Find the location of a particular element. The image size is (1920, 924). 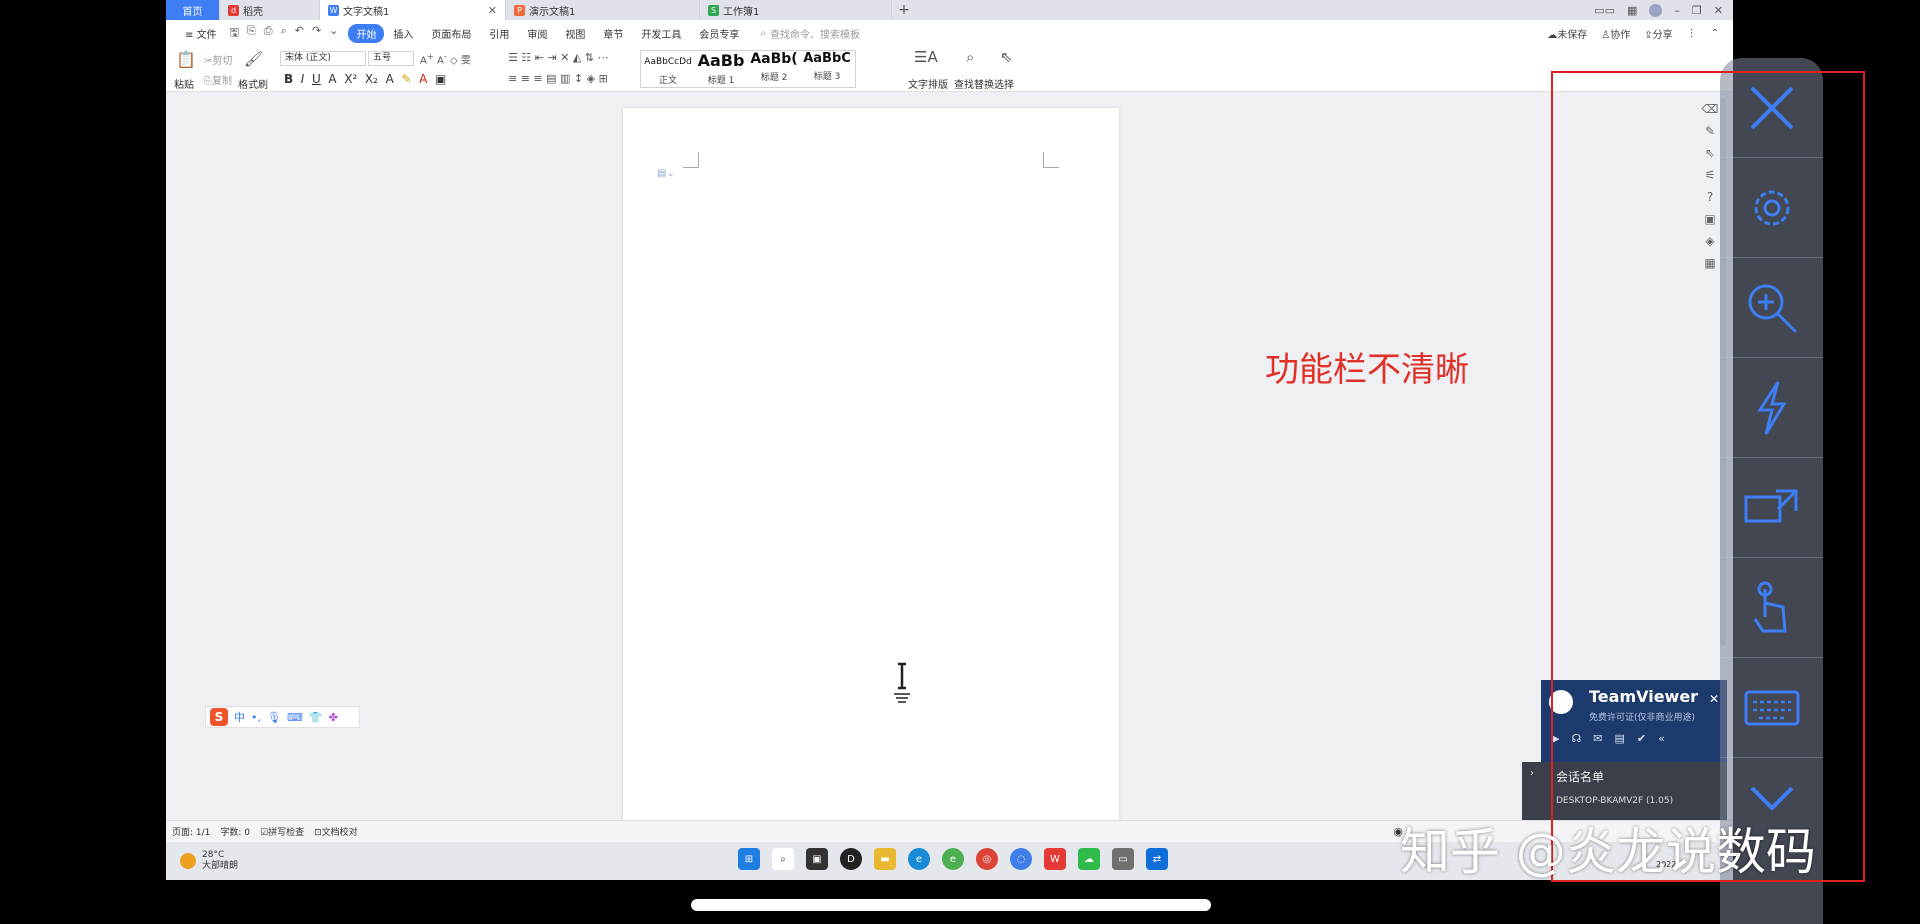

export-icon: ⎘ is located at coordinates (251, 33).